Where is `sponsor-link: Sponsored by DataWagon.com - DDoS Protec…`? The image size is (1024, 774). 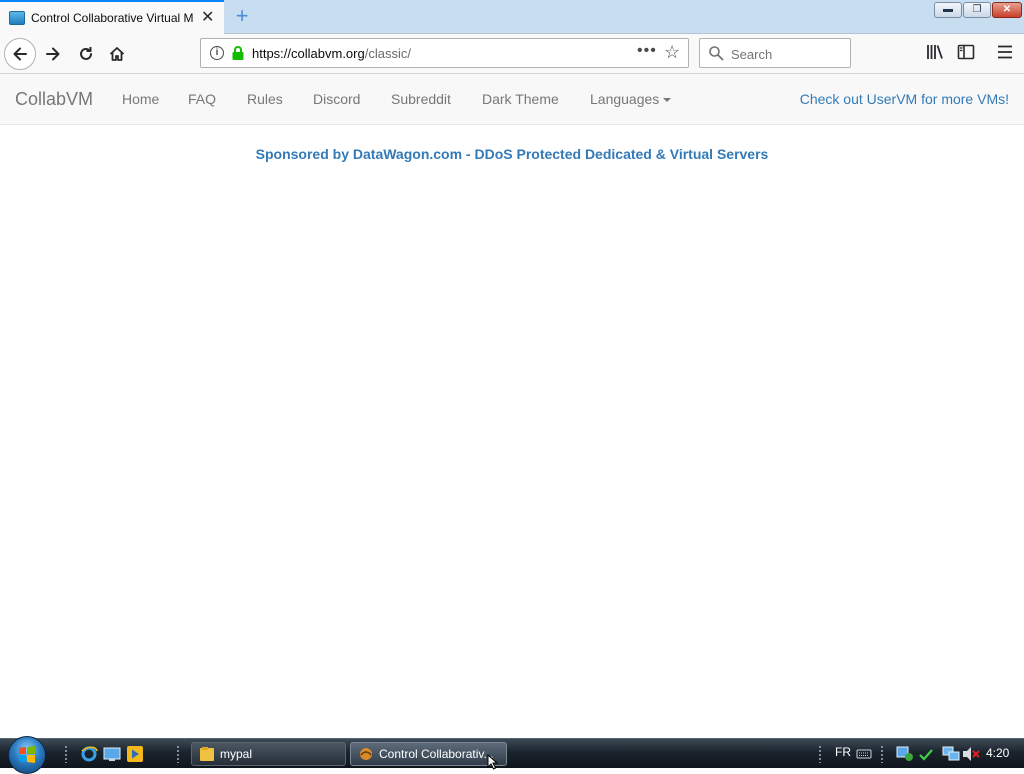
sponsor-link: Sponsored by DataWagon.com - DDoS Protec… is located at coordinates (512, 154).